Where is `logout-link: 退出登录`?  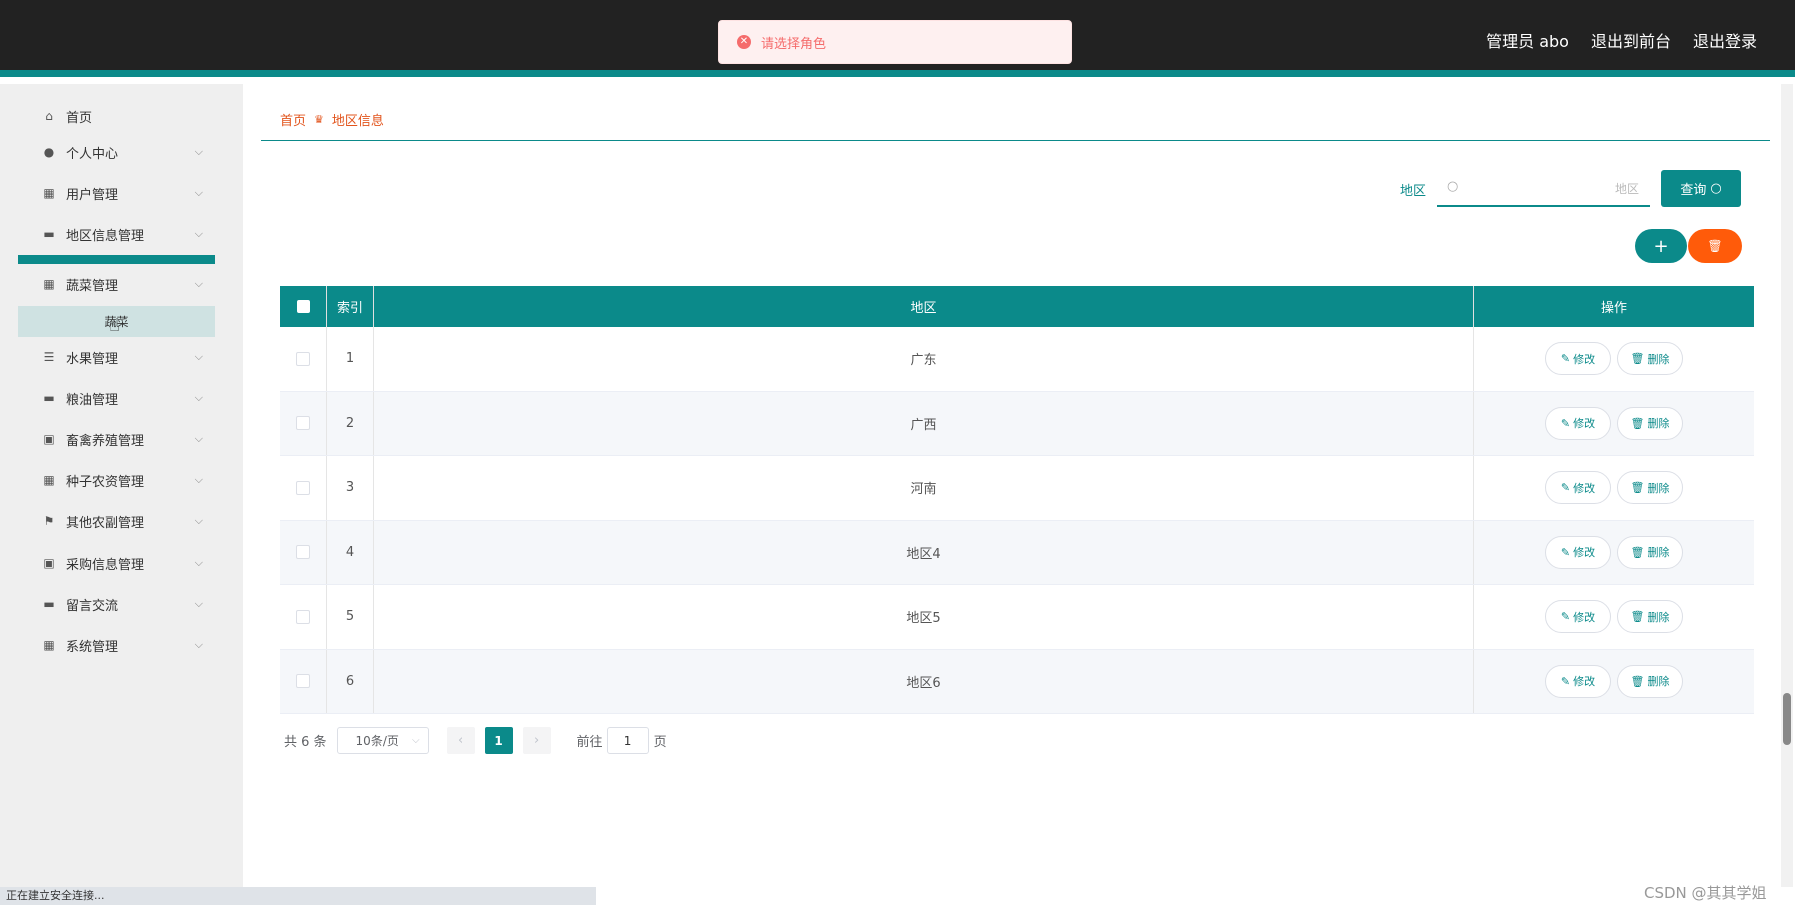 logout-link: 退出登录 is located at coordinates (1725, 40).